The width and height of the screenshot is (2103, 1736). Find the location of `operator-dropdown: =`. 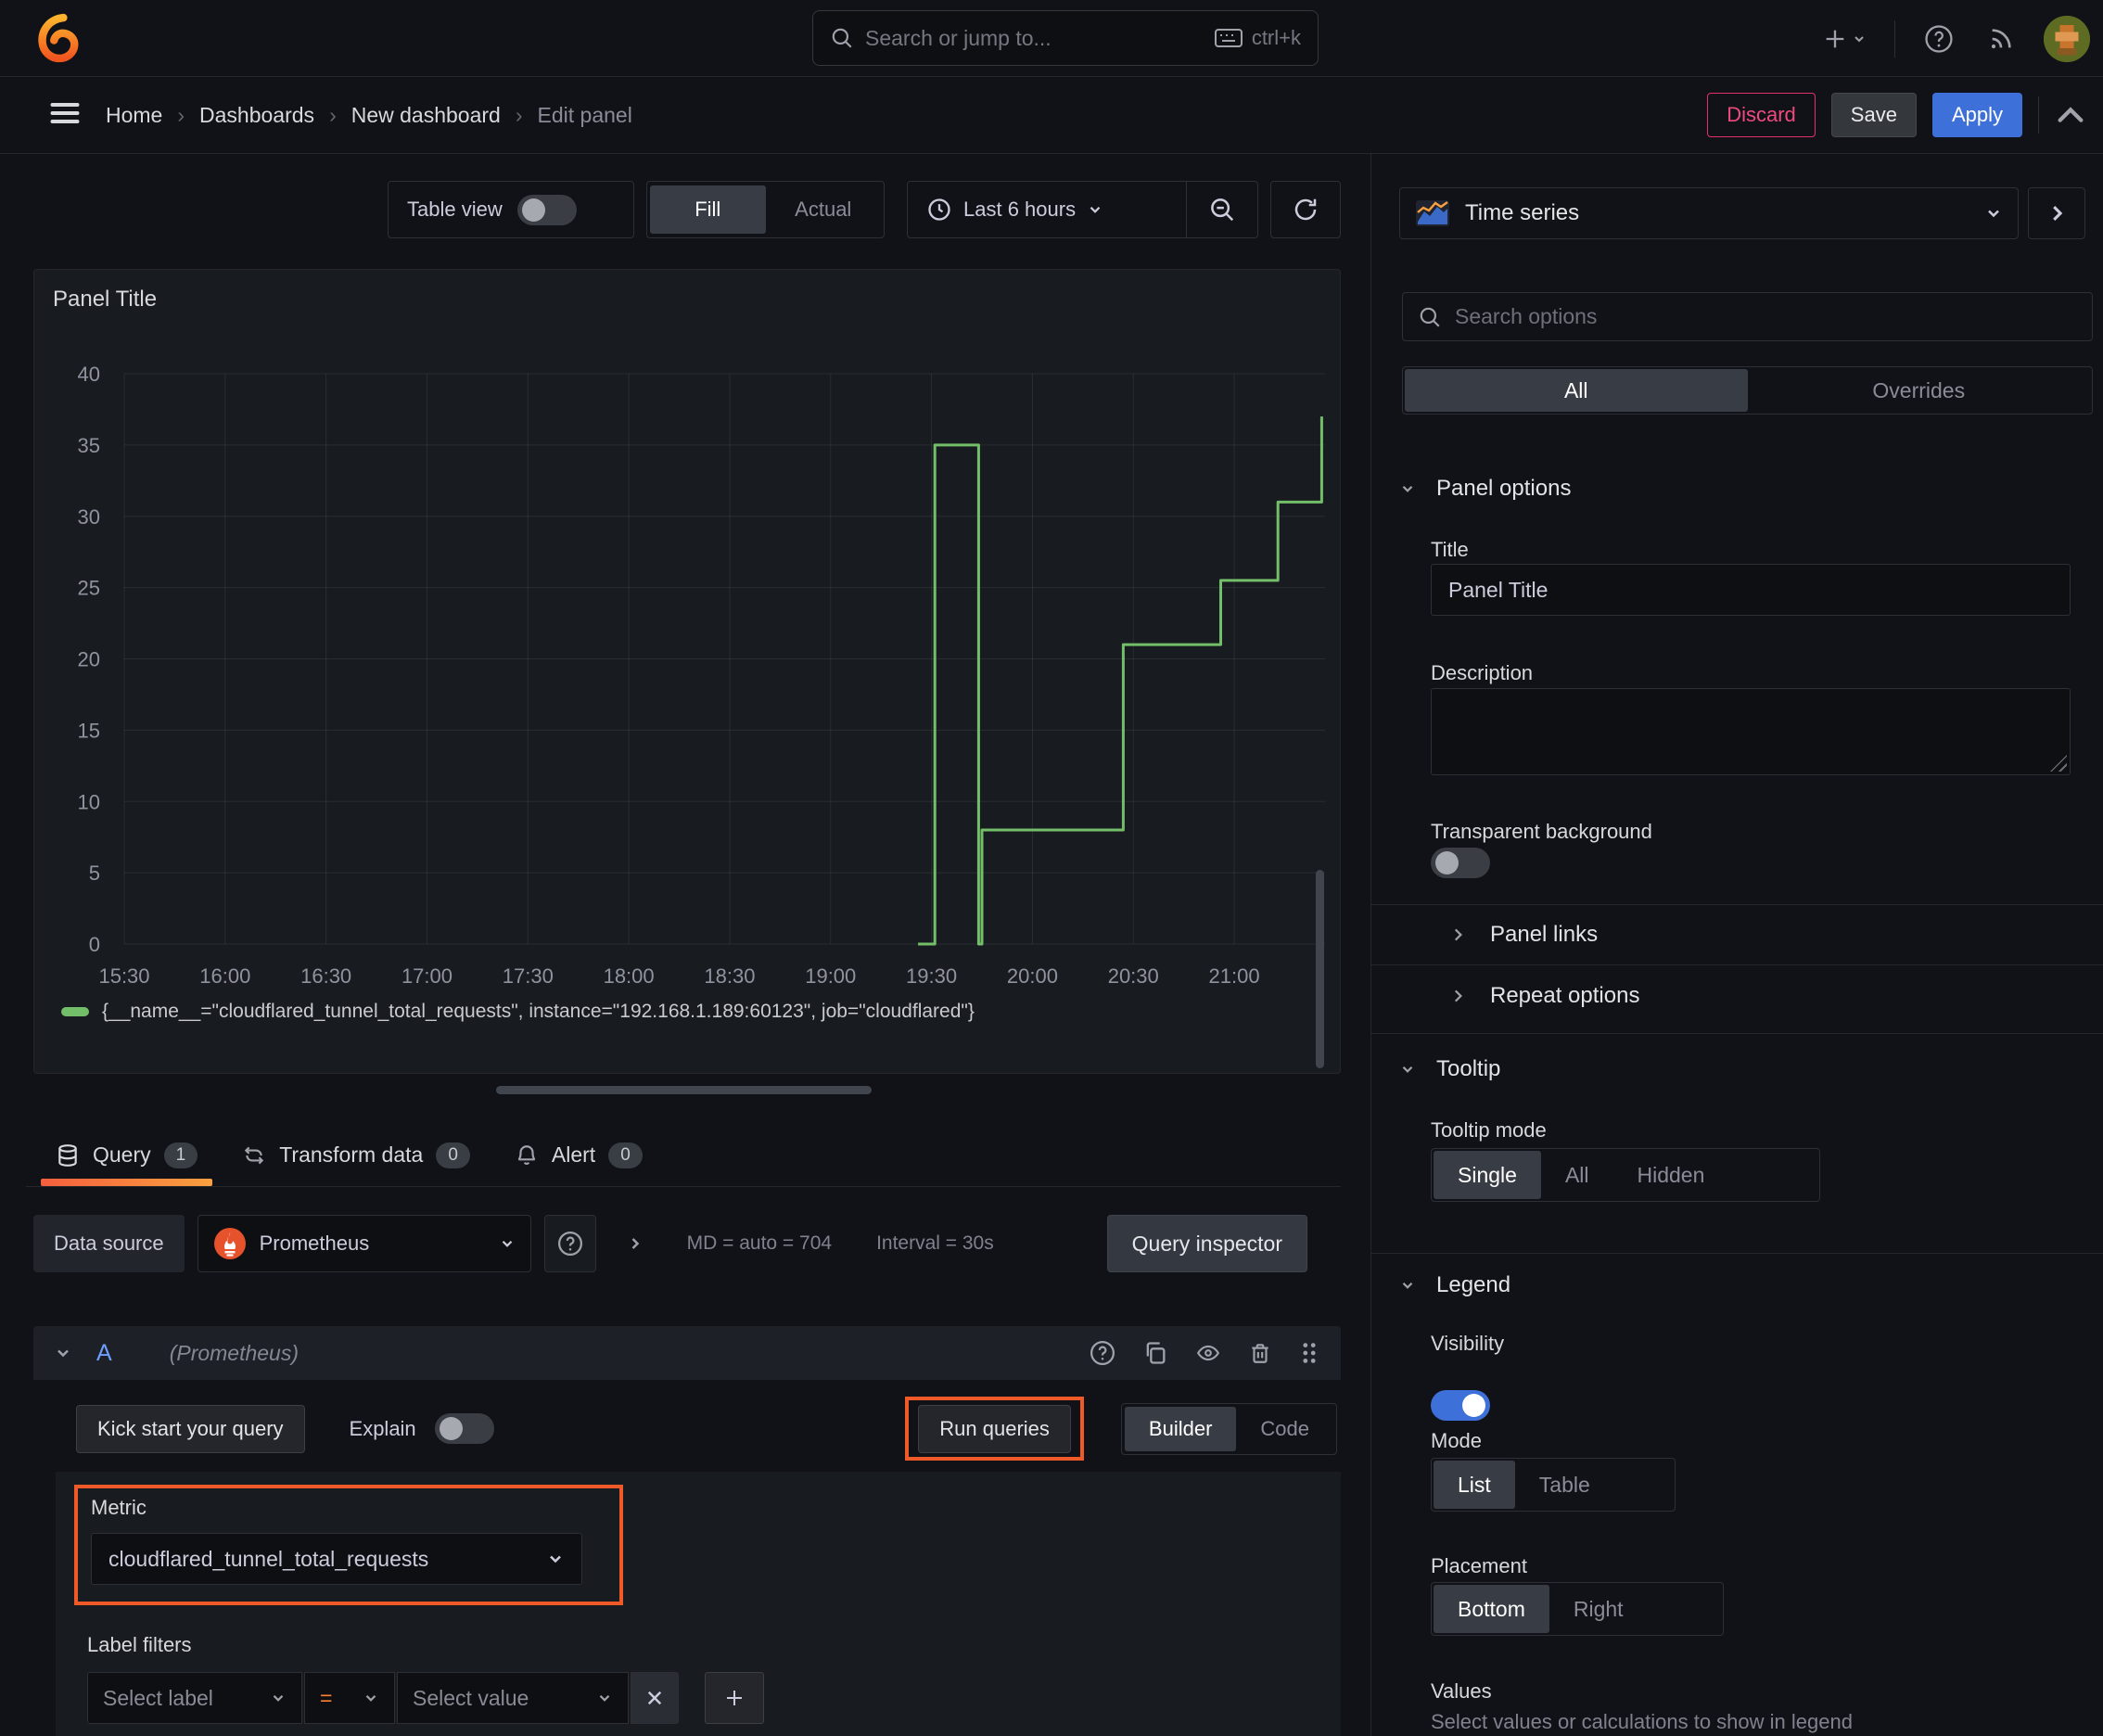

operator-dropdown: = is located at coordinates (349, 1698).